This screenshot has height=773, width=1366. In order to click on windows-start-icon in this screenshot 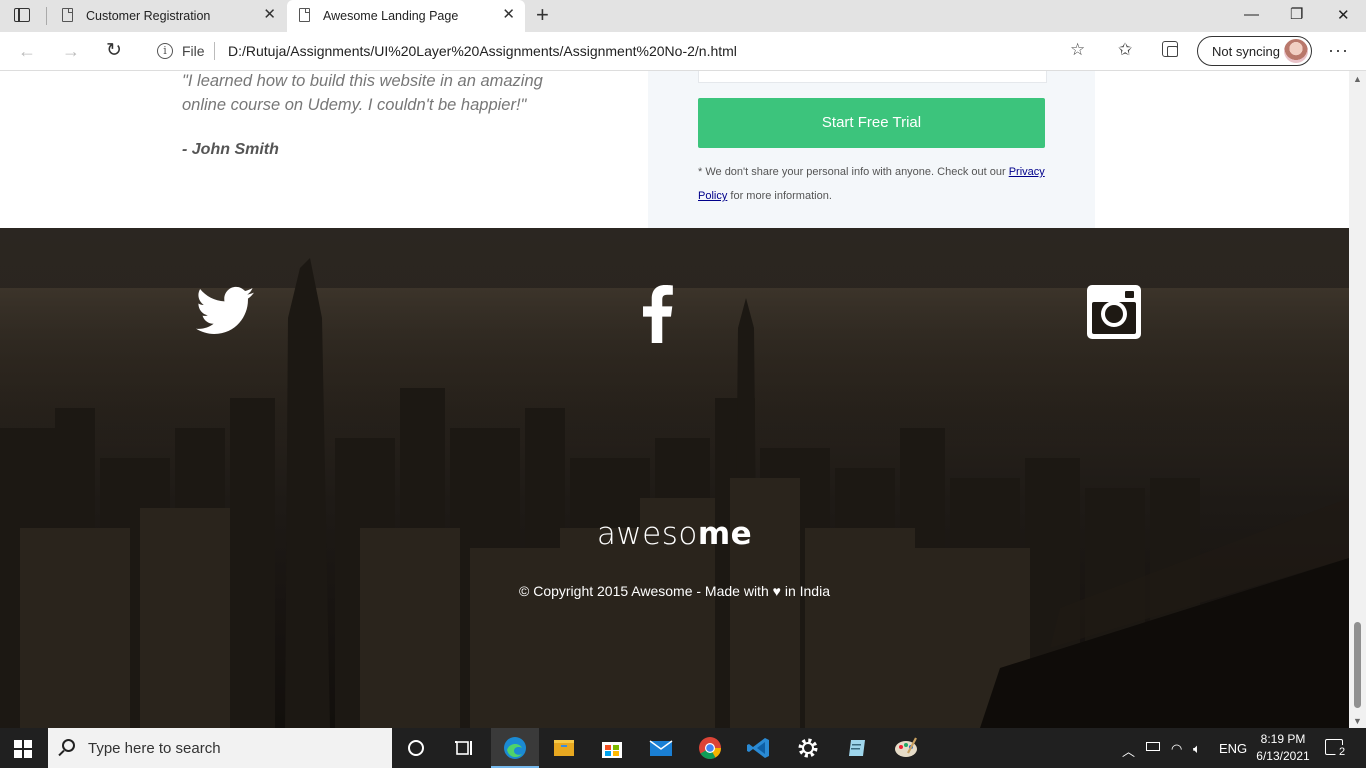, I will do `click(23, 749)`.